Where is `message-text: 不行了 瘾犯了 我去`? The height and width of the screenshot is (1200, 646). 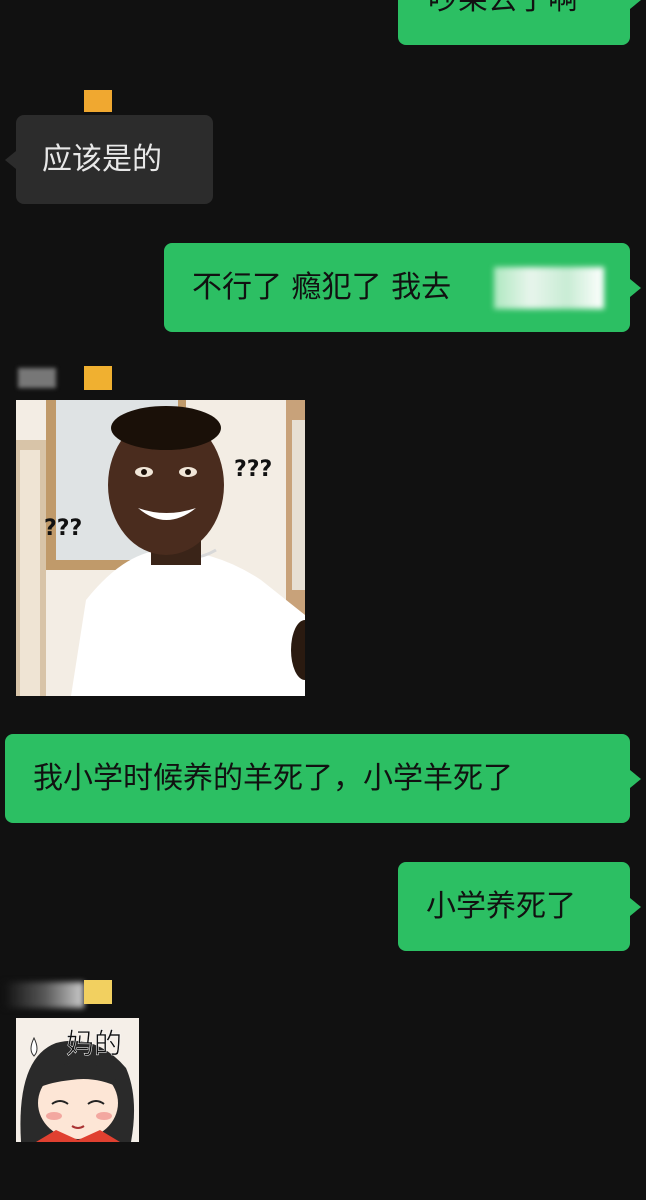
message-text: 不行了 瘾犯了 我去 is located at coordinates (322, 287).